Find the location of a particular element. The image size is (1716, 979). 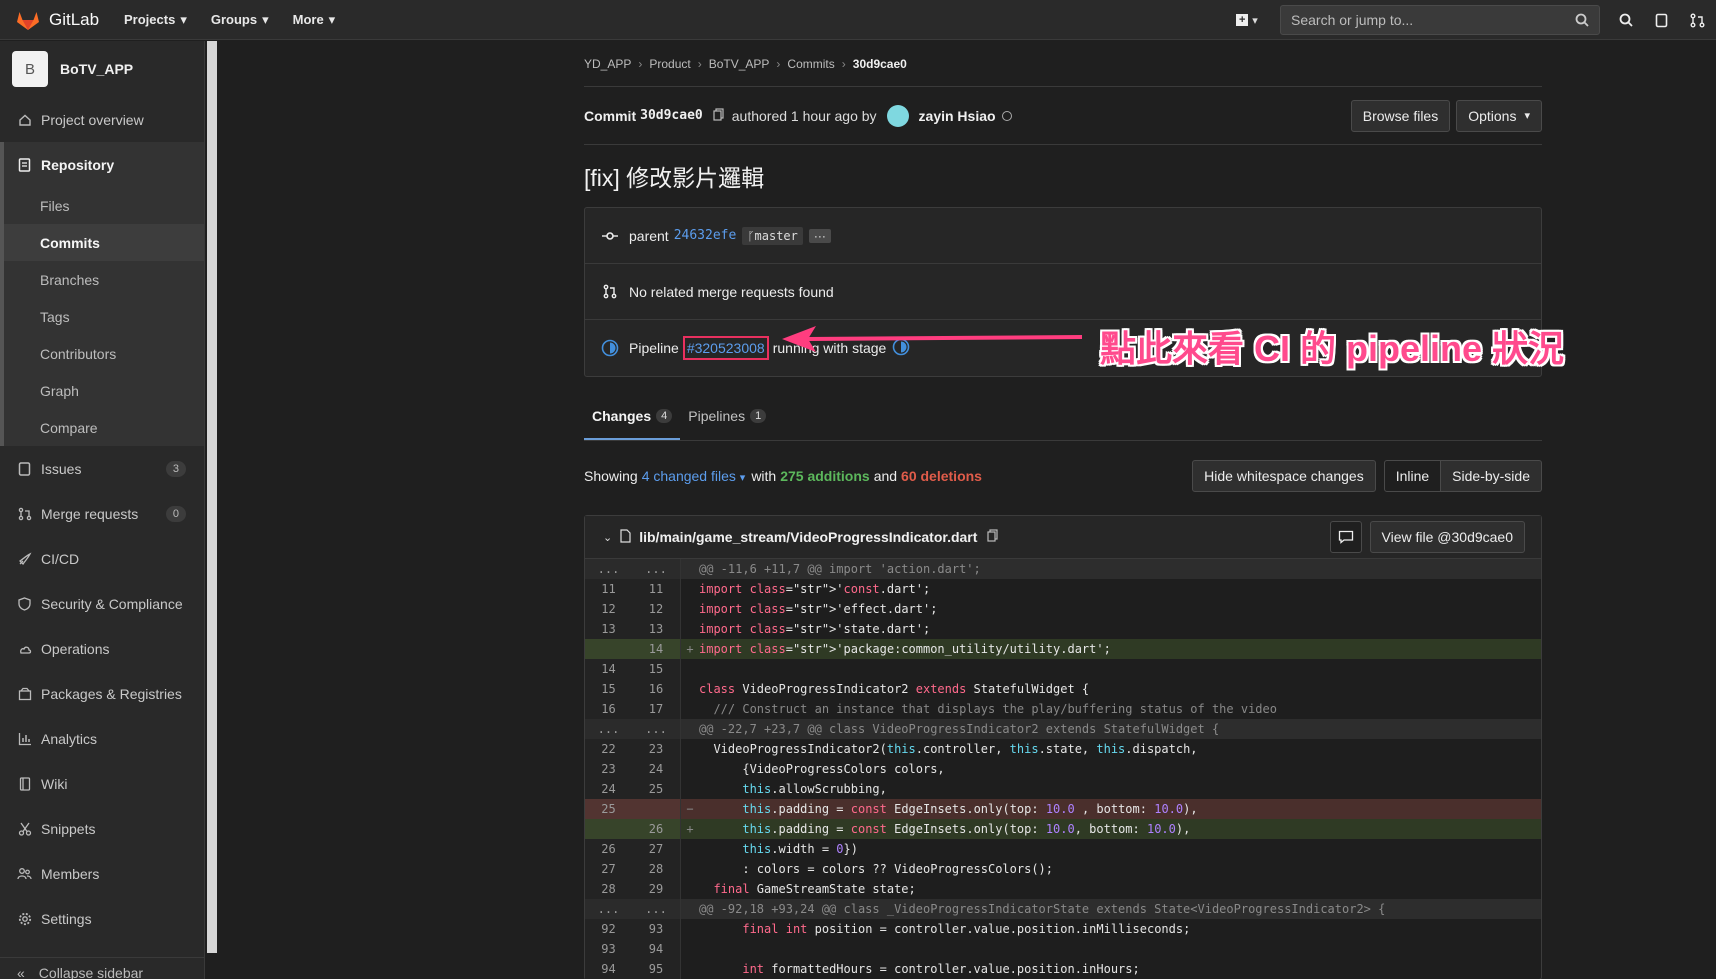

sidebar-subitem-graph: Graph is located at coordinates (104, 390).